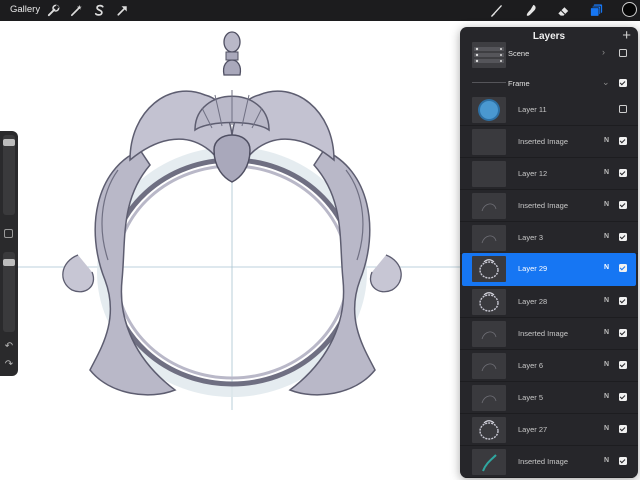  What do you see at coordinates (25, 9) in the screenshot?
I see `gallery-button: Gallery` at bounding box center [25, 9].